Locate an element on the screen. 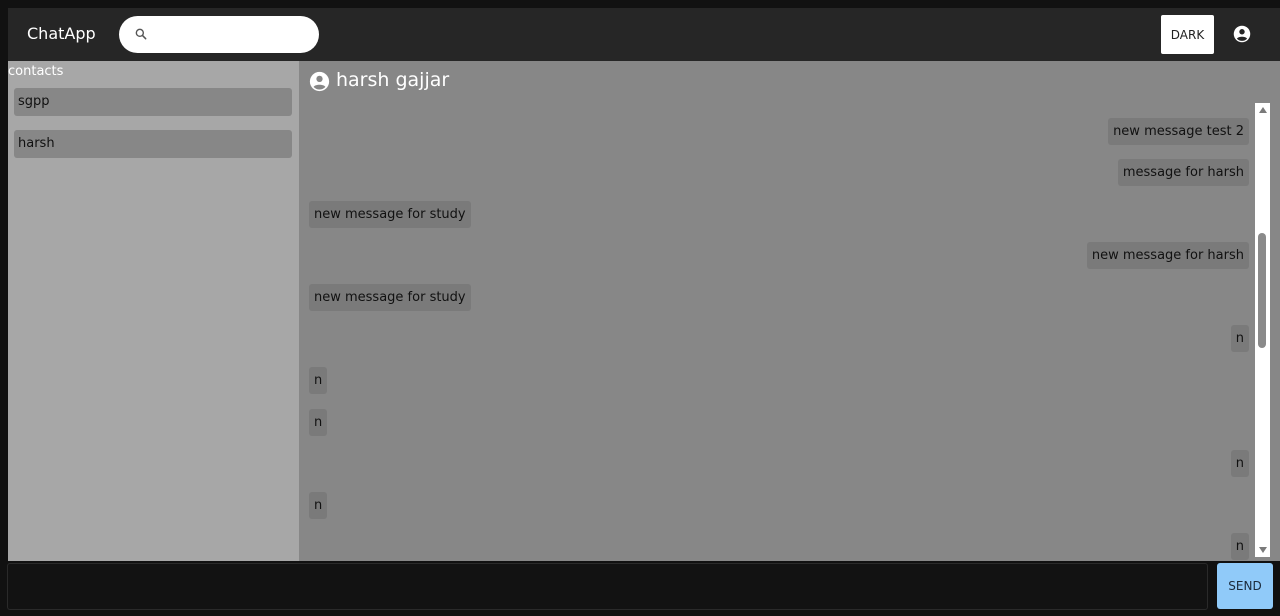 This screenshot has height=616, width=1280. message-composer is located at coordinates (607, 586).